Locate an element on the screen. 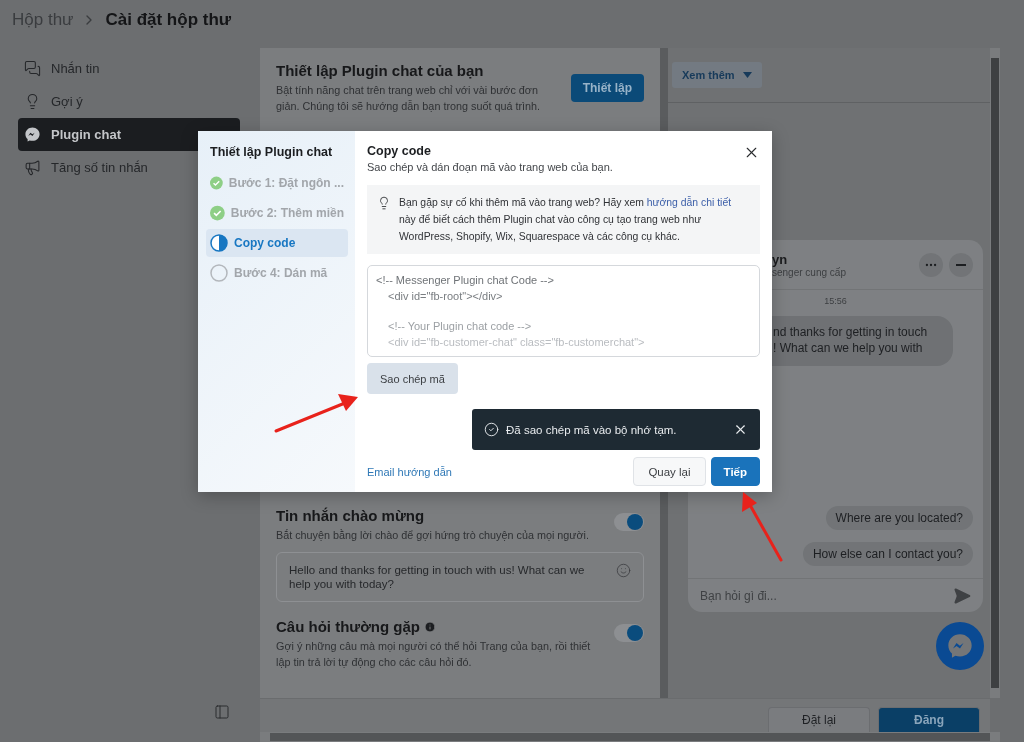 The image size is (1024, 742). code-line: <div id="fb-root"></div> is located at coordinates (445, 296).